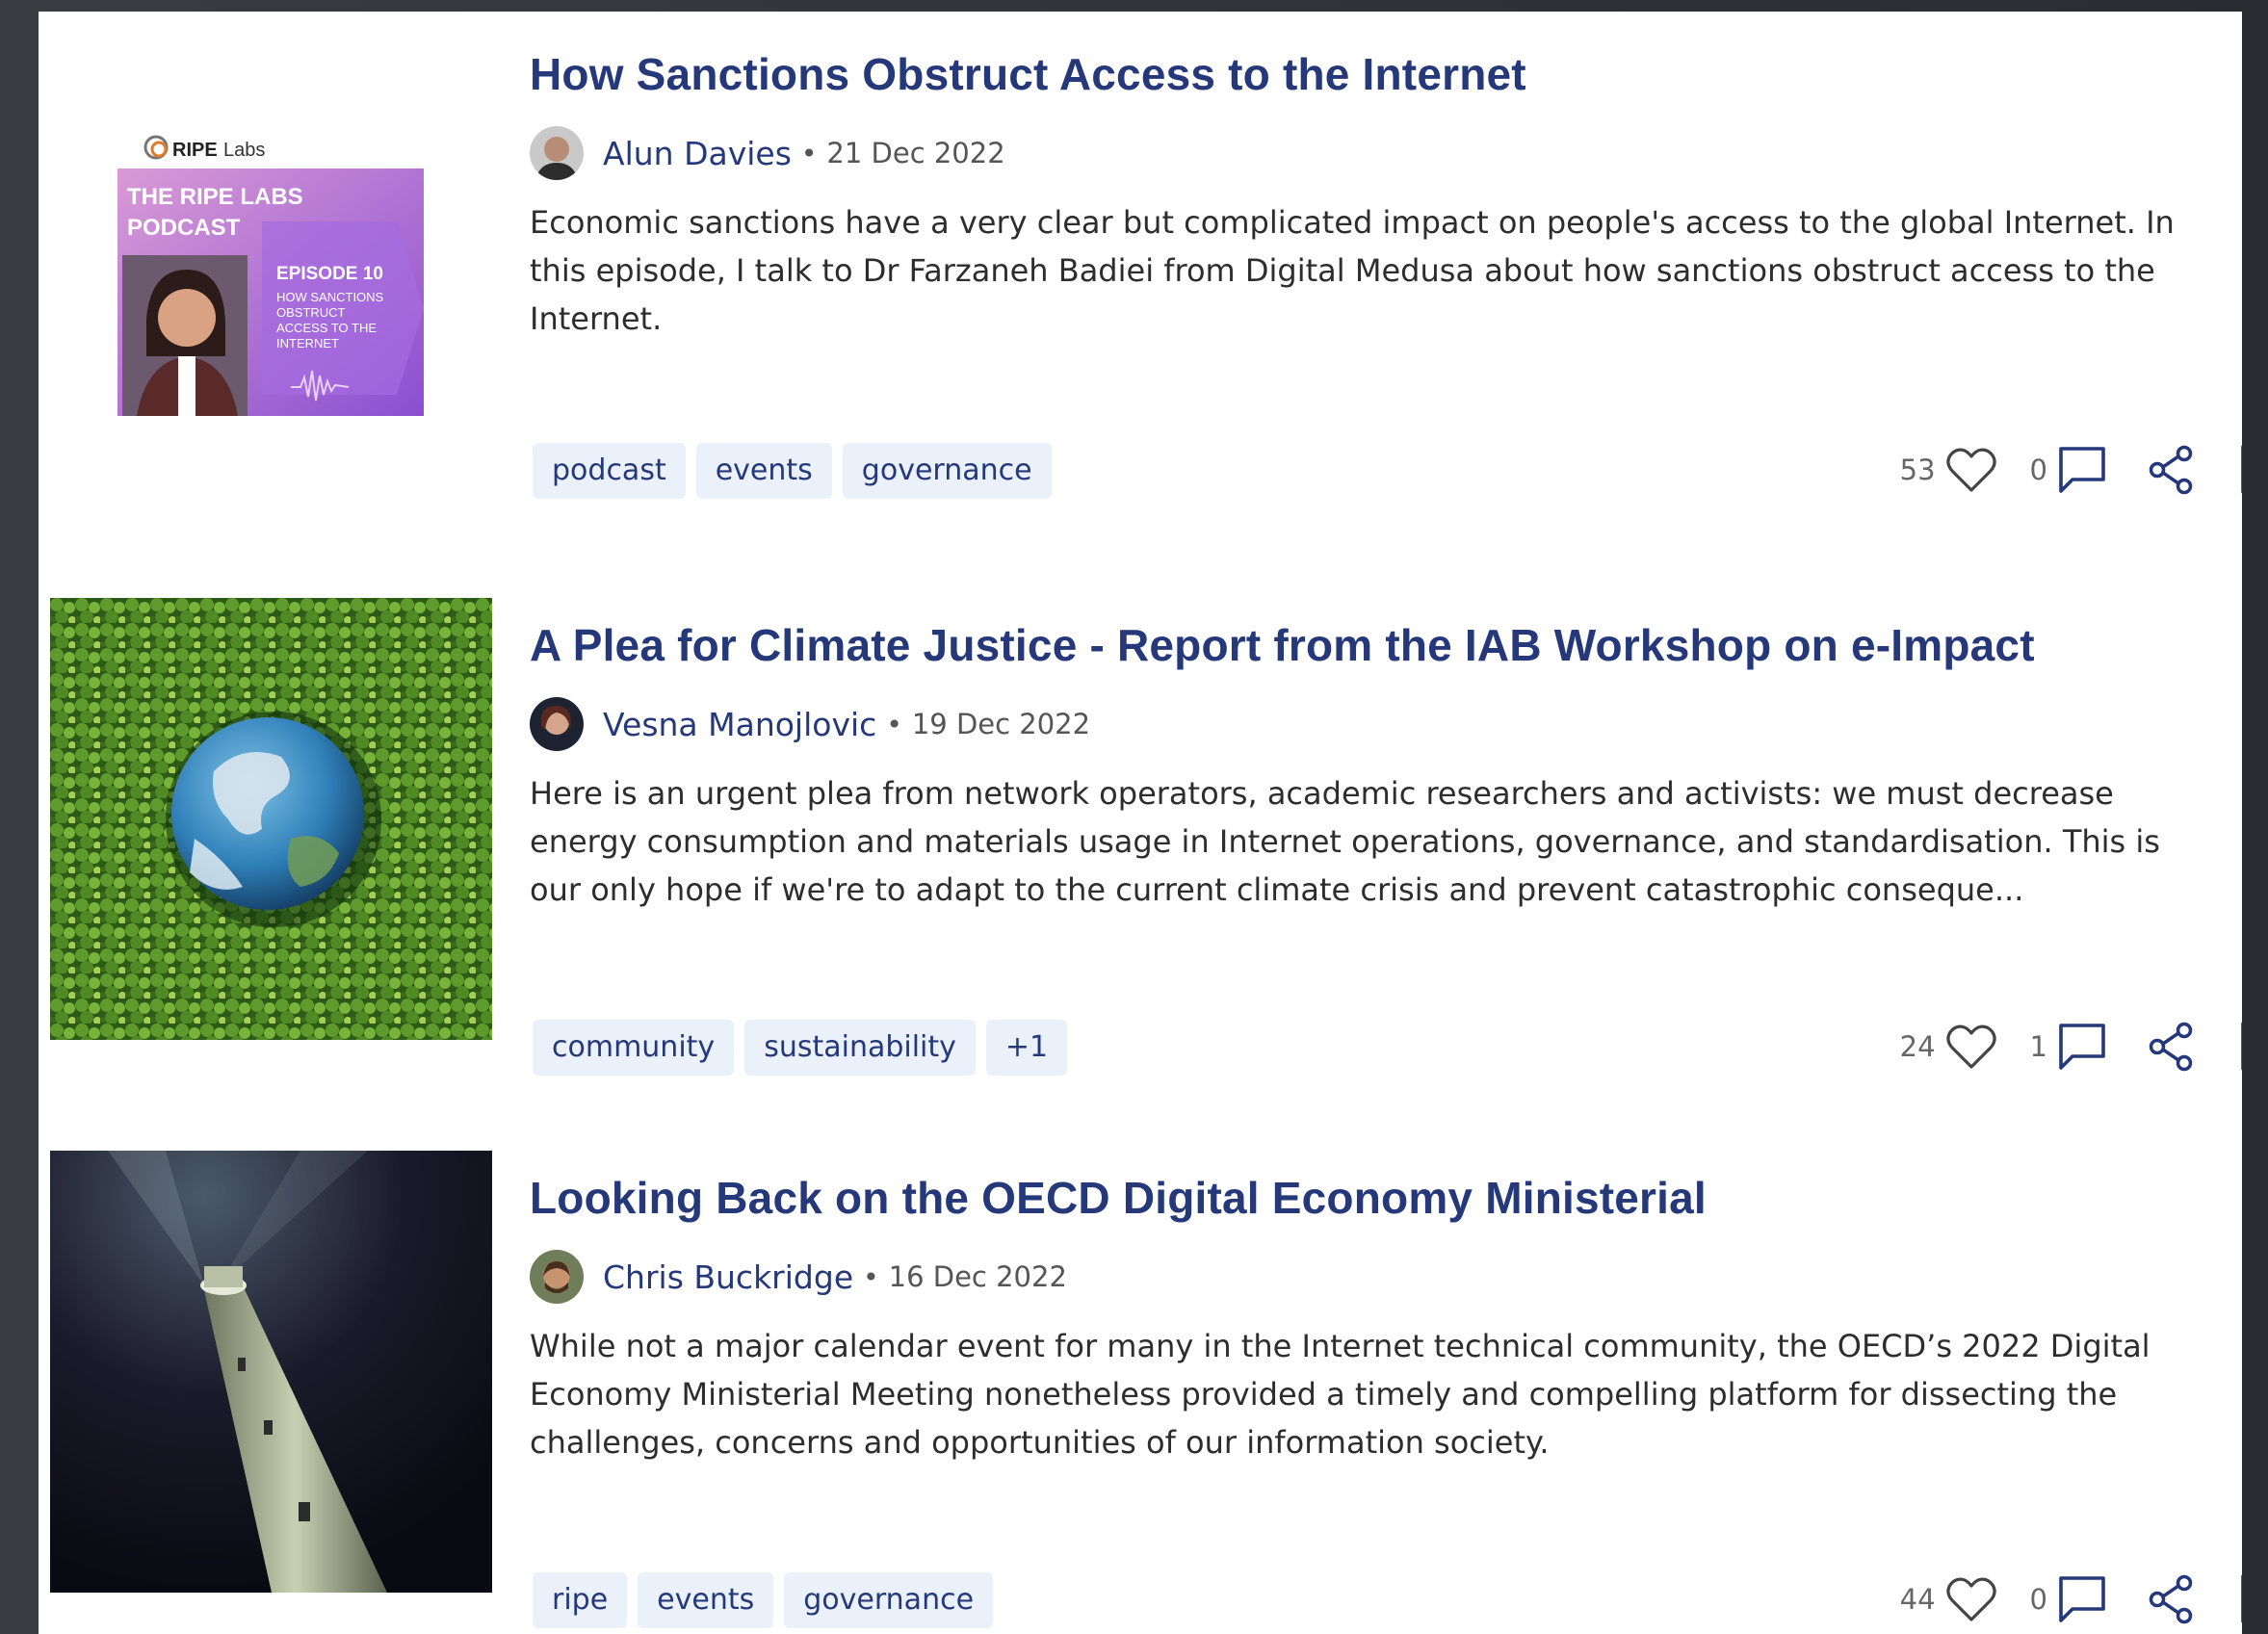  Describe the element at coordinates (634, 1048) in the screenshot. I see `tag-chip: community` at that location.